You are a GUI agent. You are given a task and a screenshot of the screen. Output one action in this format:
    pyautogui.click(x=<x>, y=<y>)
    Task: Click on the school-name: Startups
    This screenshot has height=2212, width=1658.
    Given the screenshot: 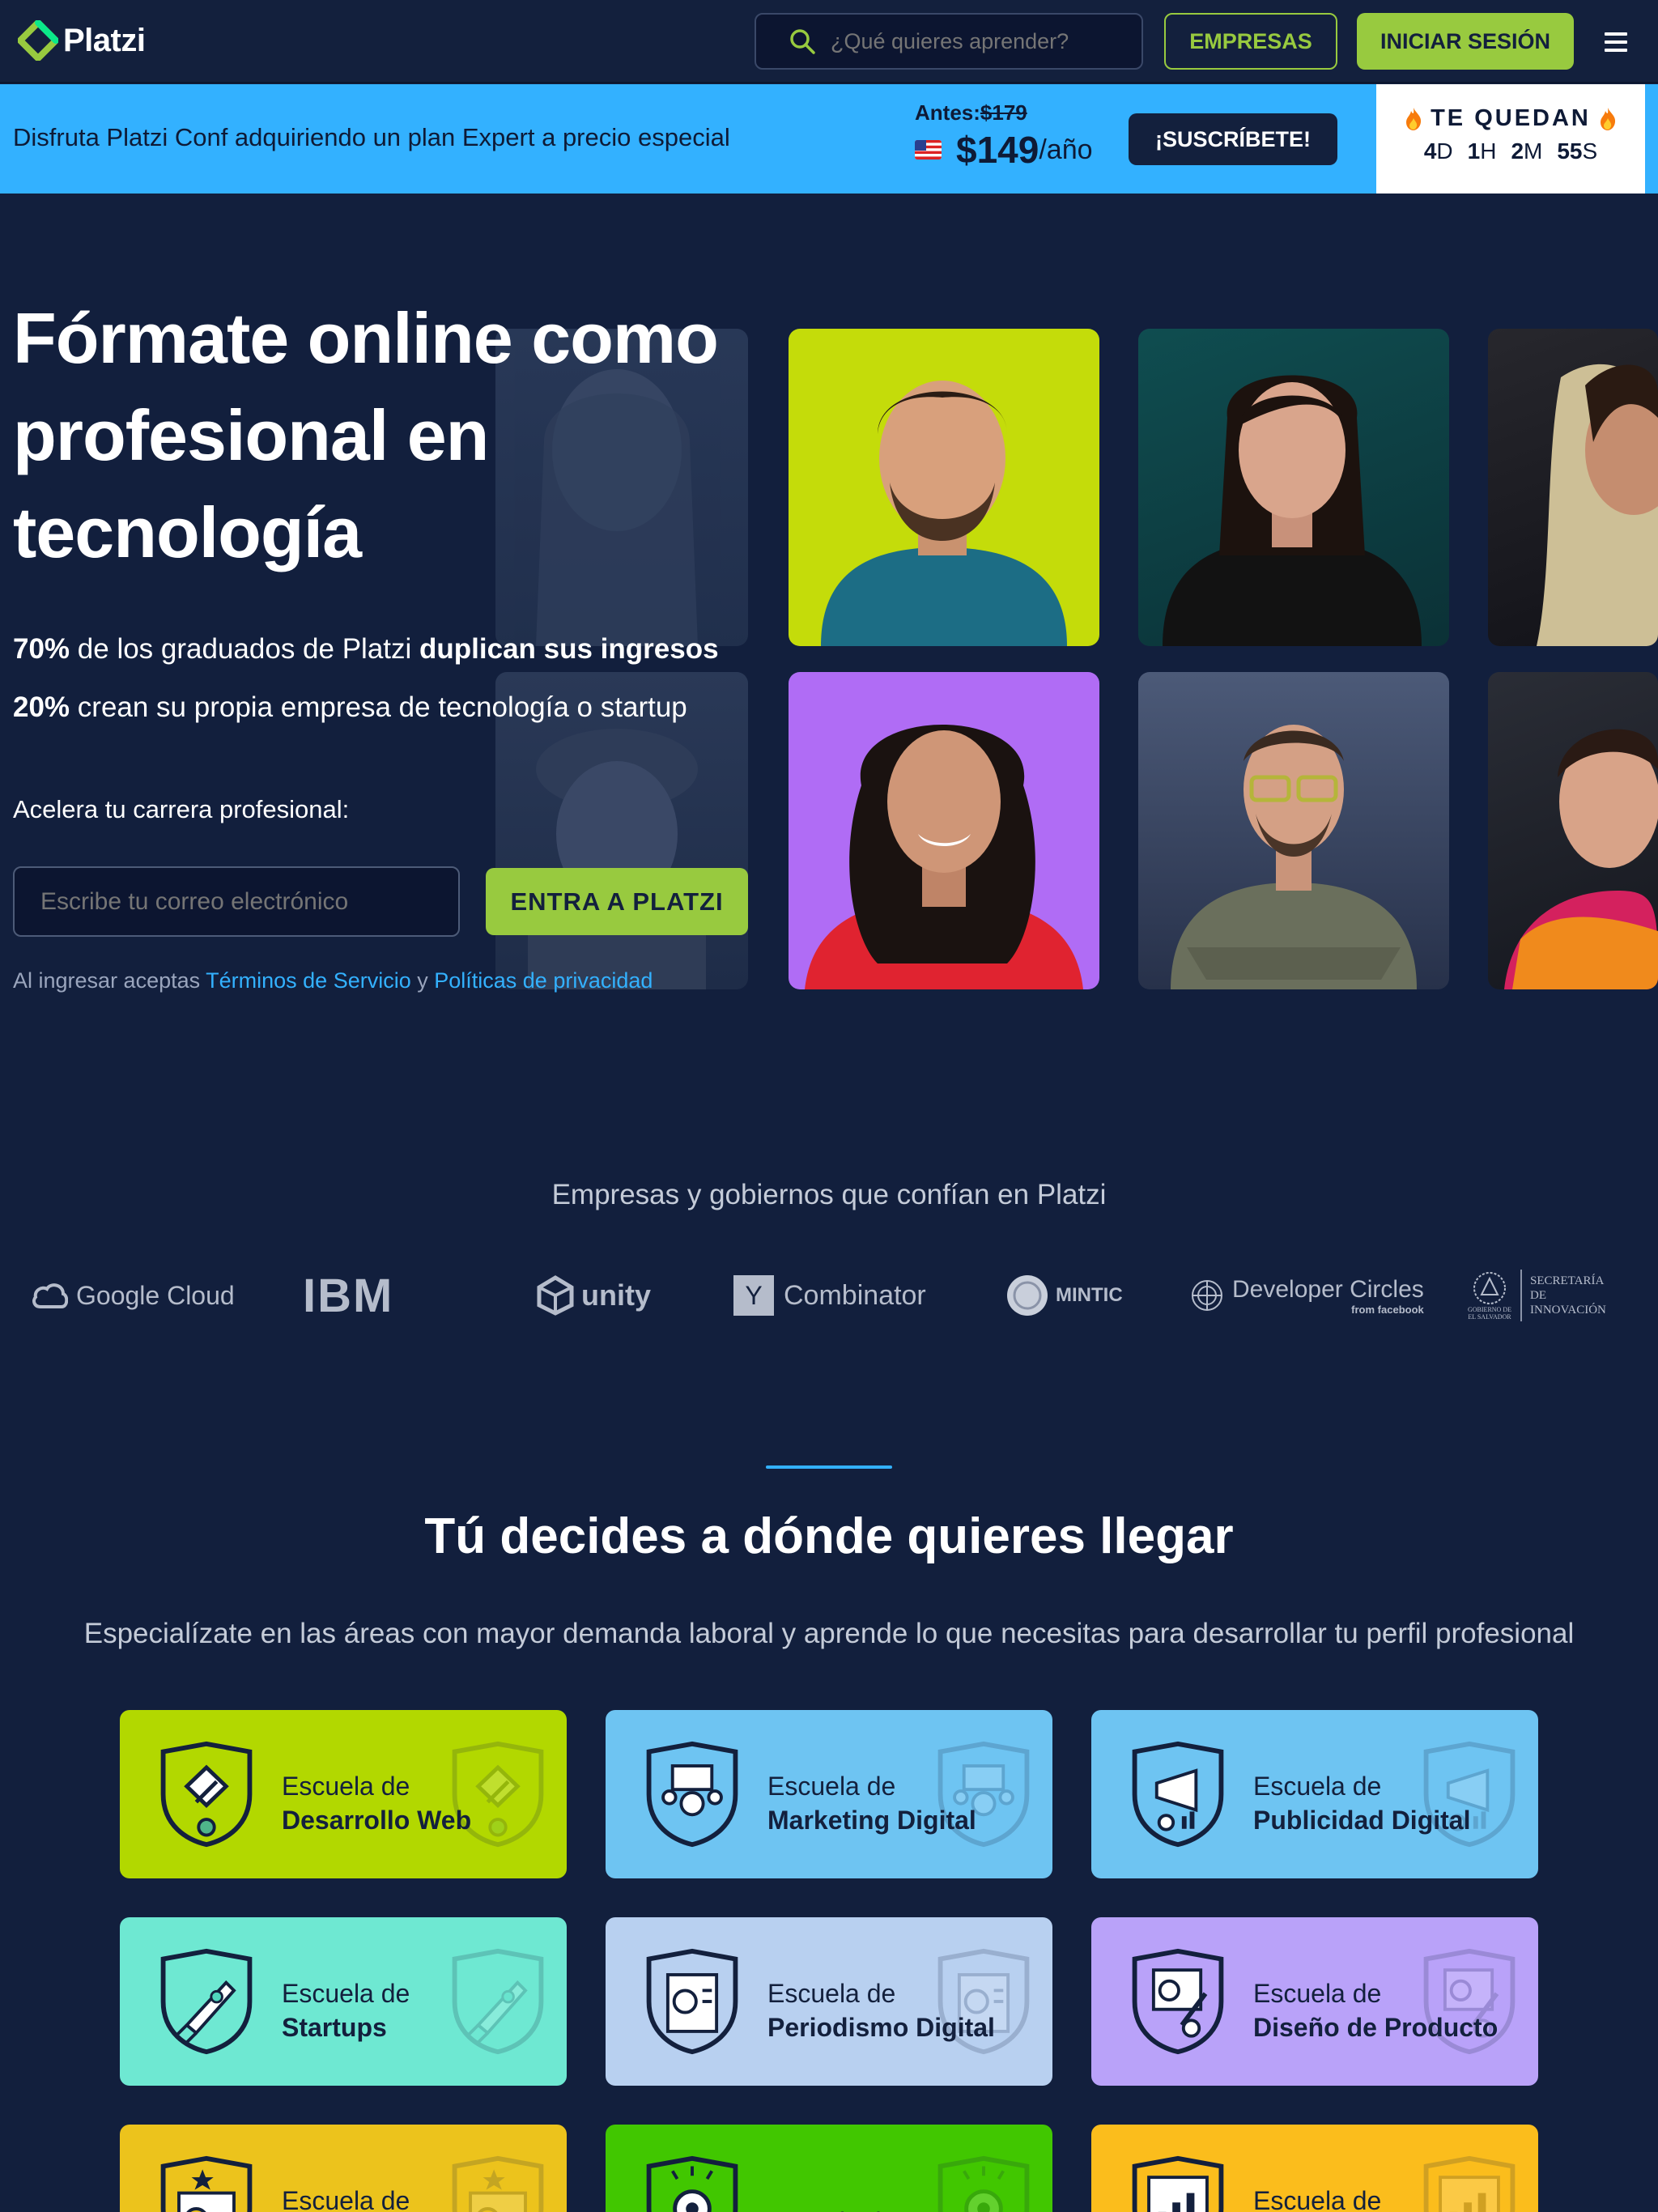 What is the action you would take?
    pyautogui.click(x=334, y=2028)
    